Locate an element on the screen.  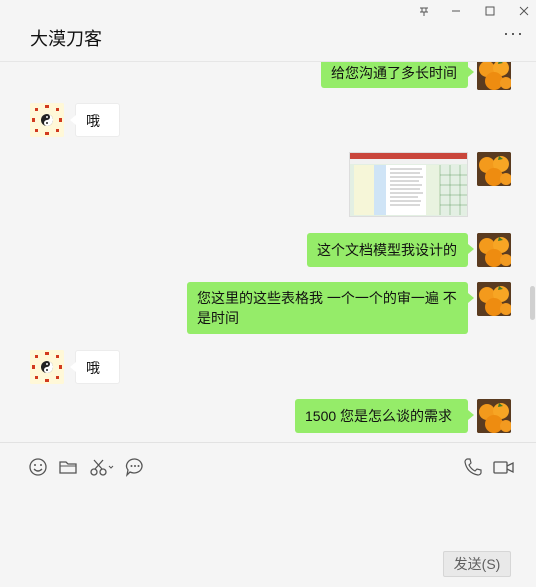
my-message-bubble: 1500 您是怎么谈的需求 is located at coordinates (384, 416).